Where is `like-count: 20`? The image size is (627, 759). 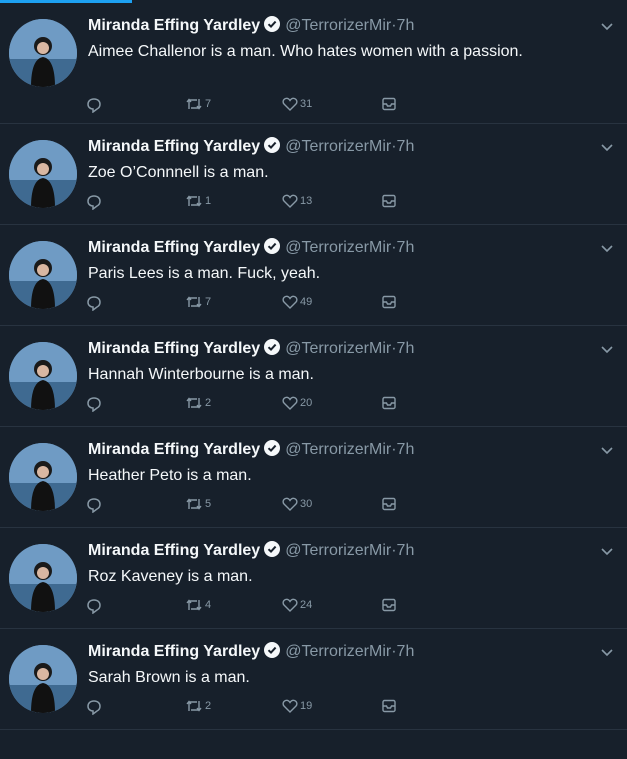 like-count: 20 is located at coordinates (306, 403).